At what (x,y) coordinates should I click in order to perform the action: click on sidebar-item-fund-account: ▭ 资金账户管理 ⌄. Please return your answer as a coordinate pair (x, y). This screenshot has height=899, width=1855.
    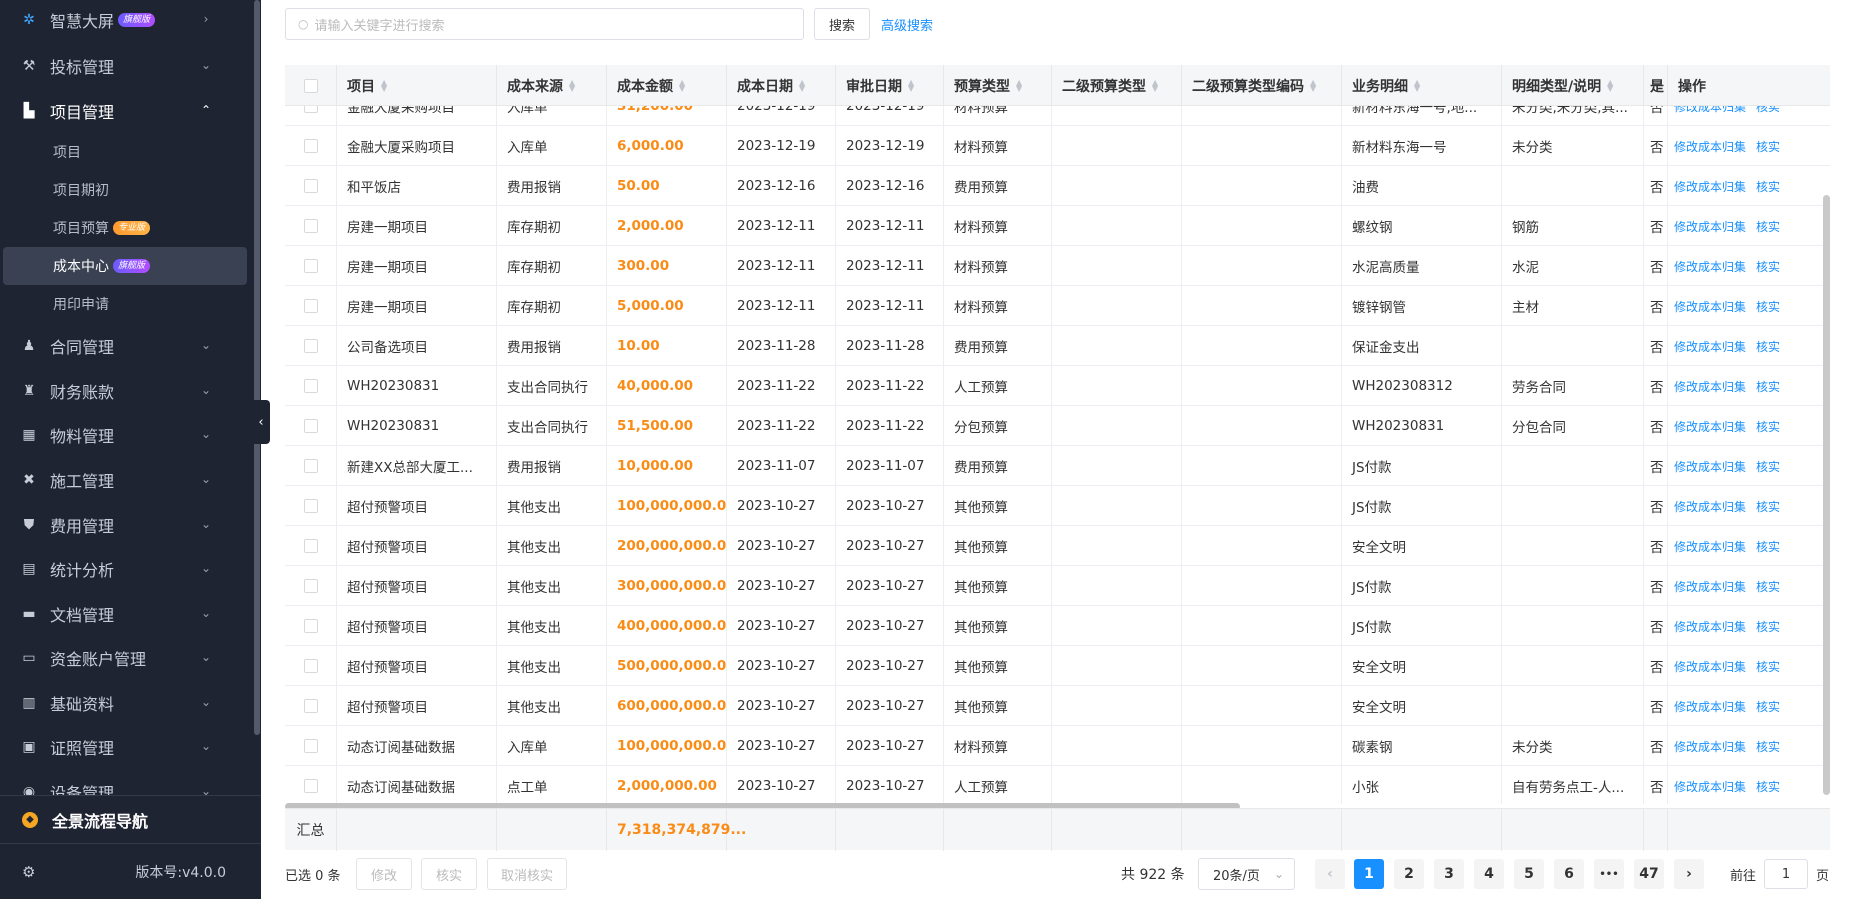
    Looking at the image, I should click on (126, 657).